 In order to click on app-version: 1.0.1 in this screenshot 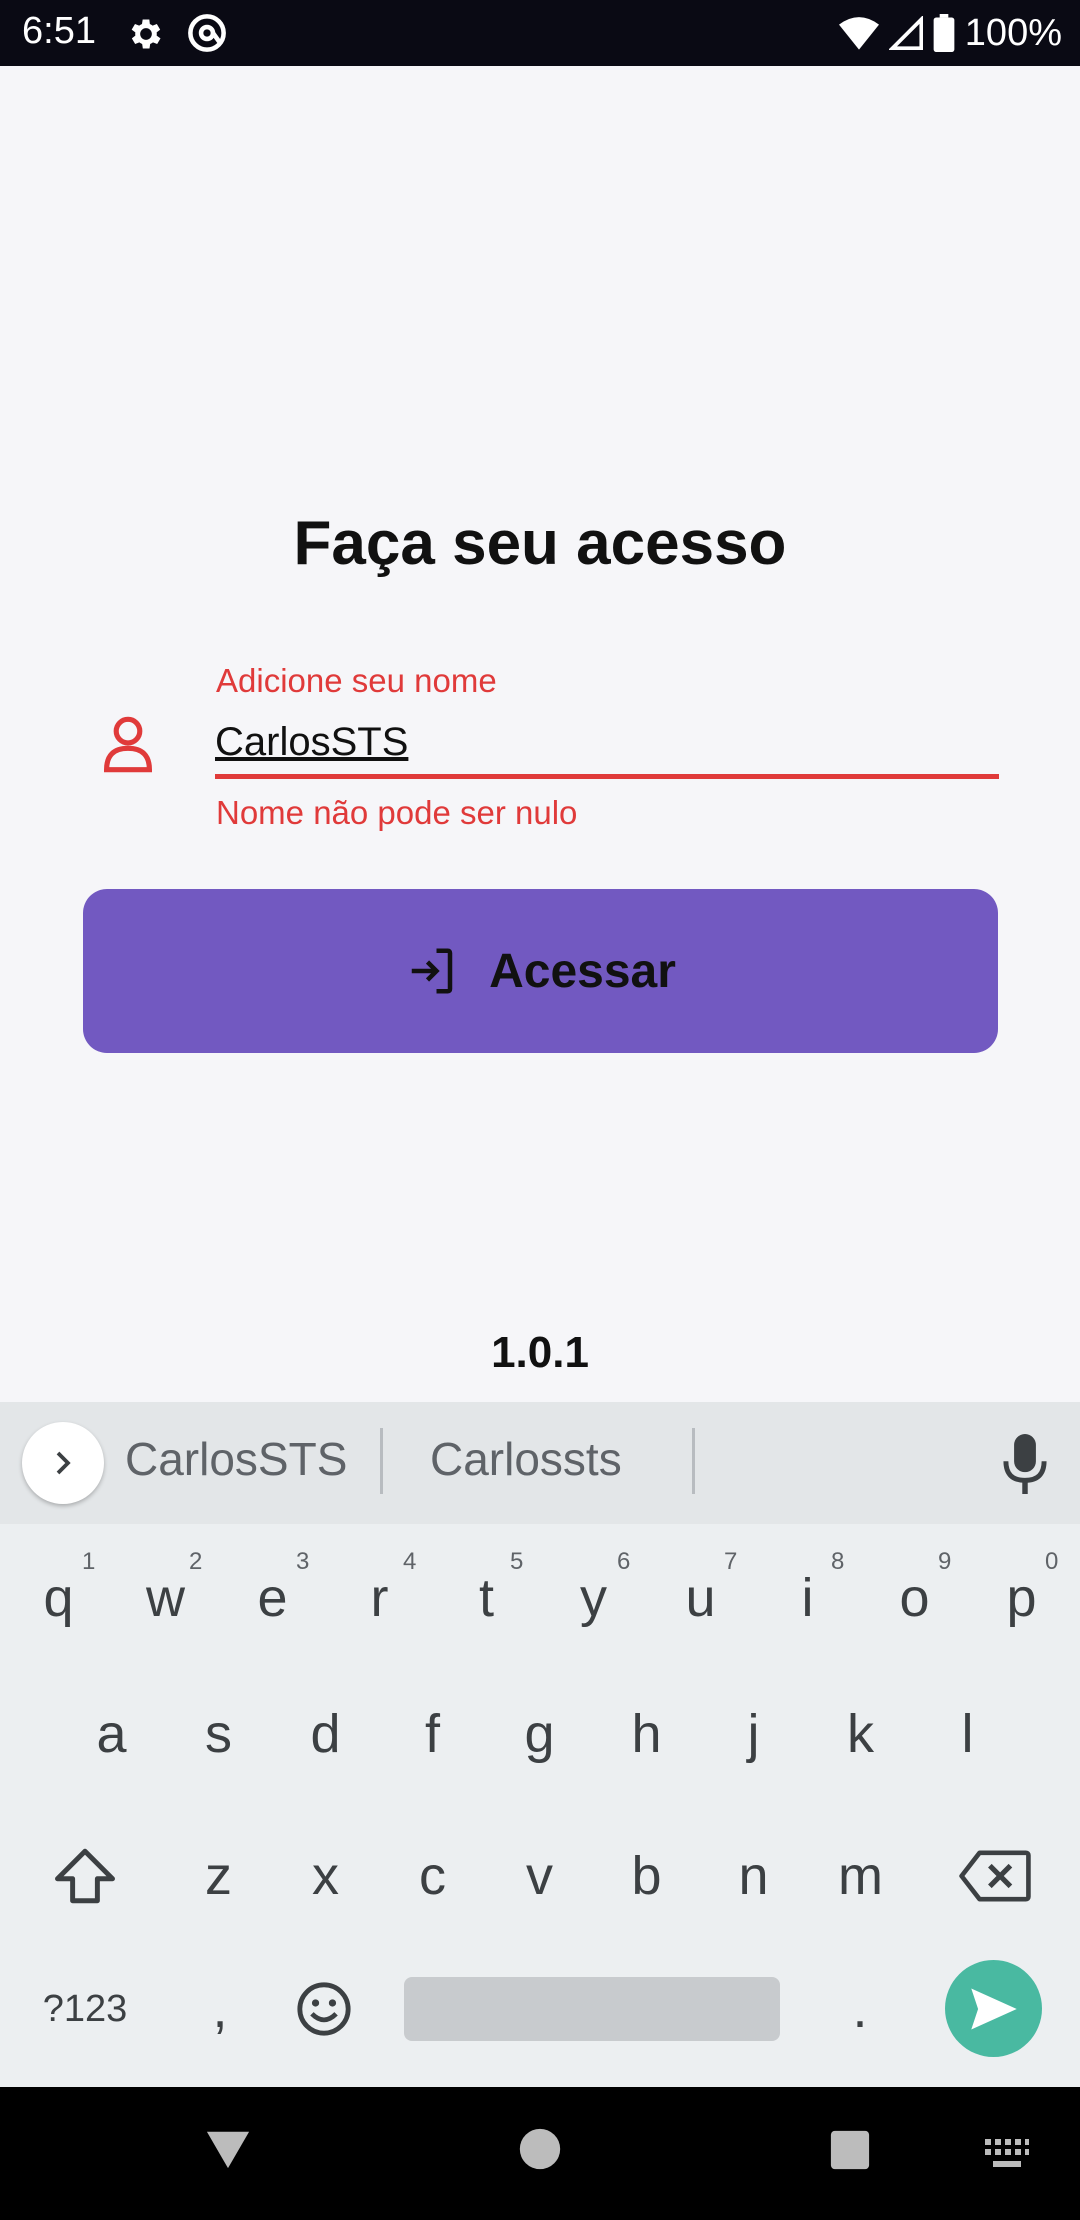, I will do `click(540, 1352)`.